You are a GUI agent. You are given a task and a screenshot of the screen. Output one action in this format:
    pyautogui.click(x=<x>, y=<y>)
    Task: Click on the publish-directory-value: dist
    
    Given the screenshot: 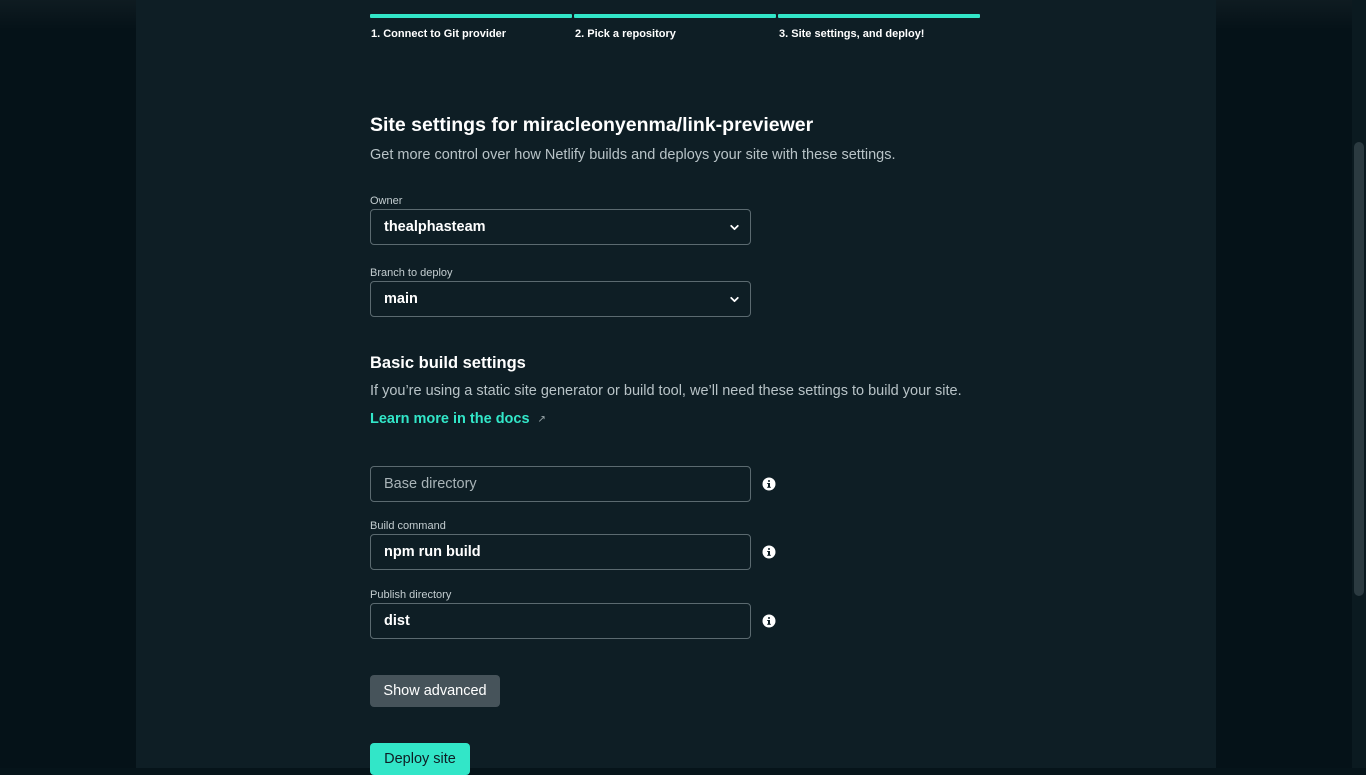 What is the action you would take?
    pyautogui.click(x=397, y=621)
    